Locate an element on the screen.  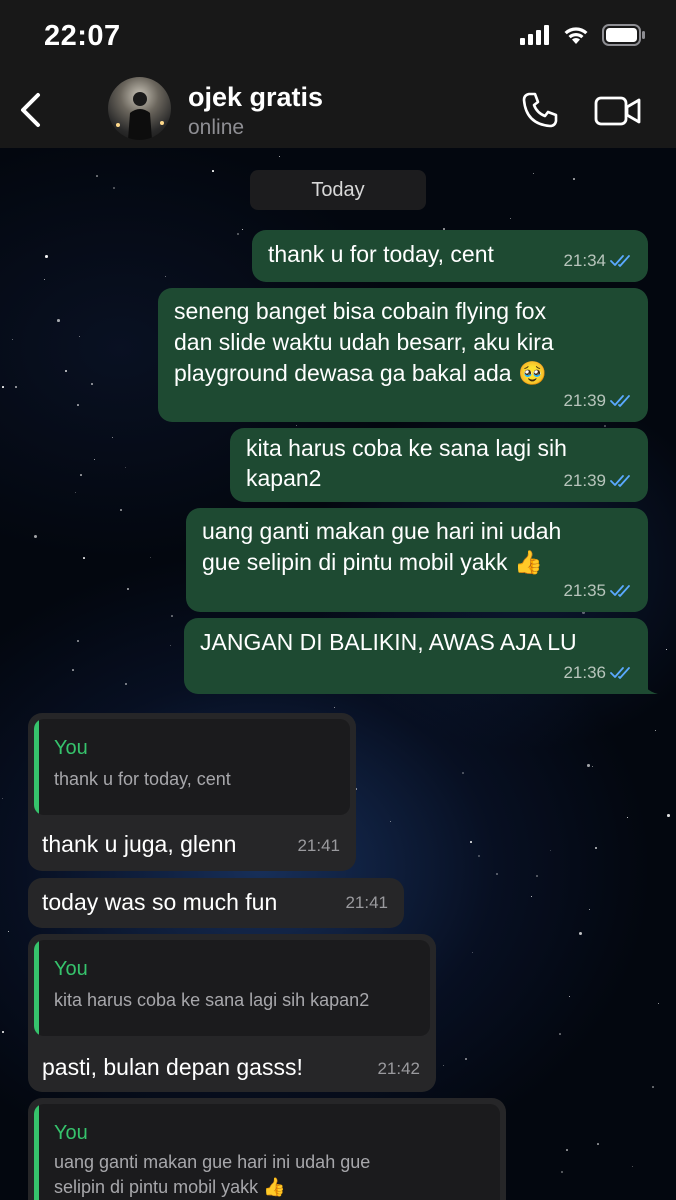
message-text-line: gue selipin di pintu mobil yakk 👍 is located at coordinates (372, 562).